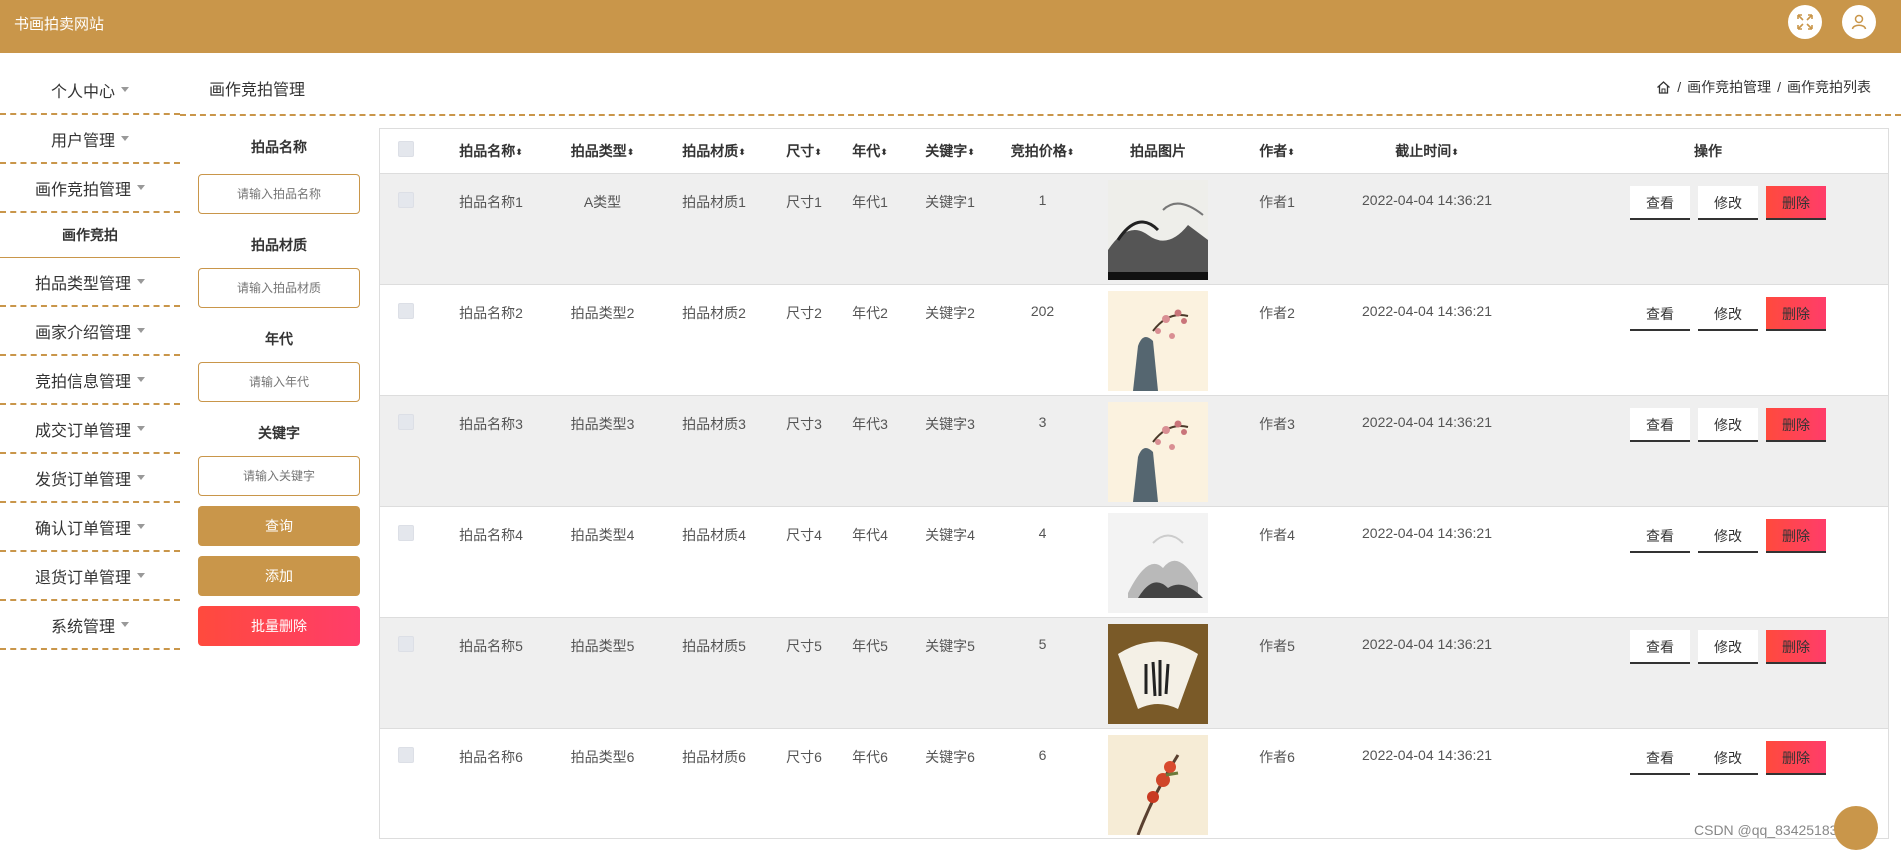  What do you see at coordinates (279, 382) in the screenshot?
I see `era-input` at bounding box center [279, 382].